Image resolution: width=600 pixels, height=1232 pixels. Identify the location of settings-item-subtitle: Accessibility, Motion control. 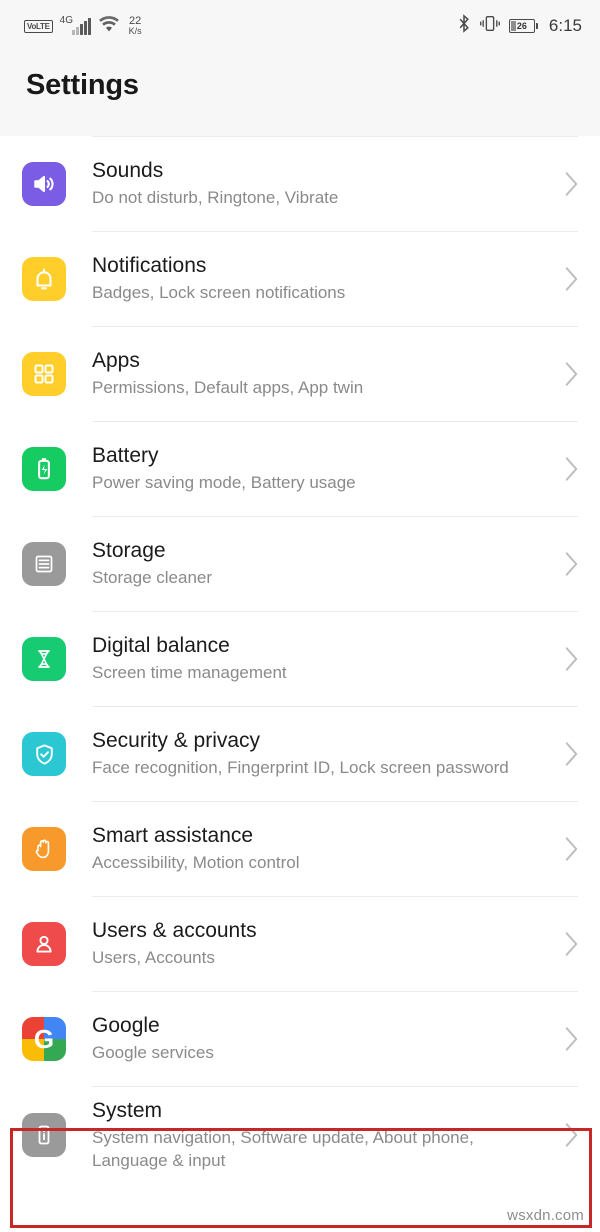
(196, 863).